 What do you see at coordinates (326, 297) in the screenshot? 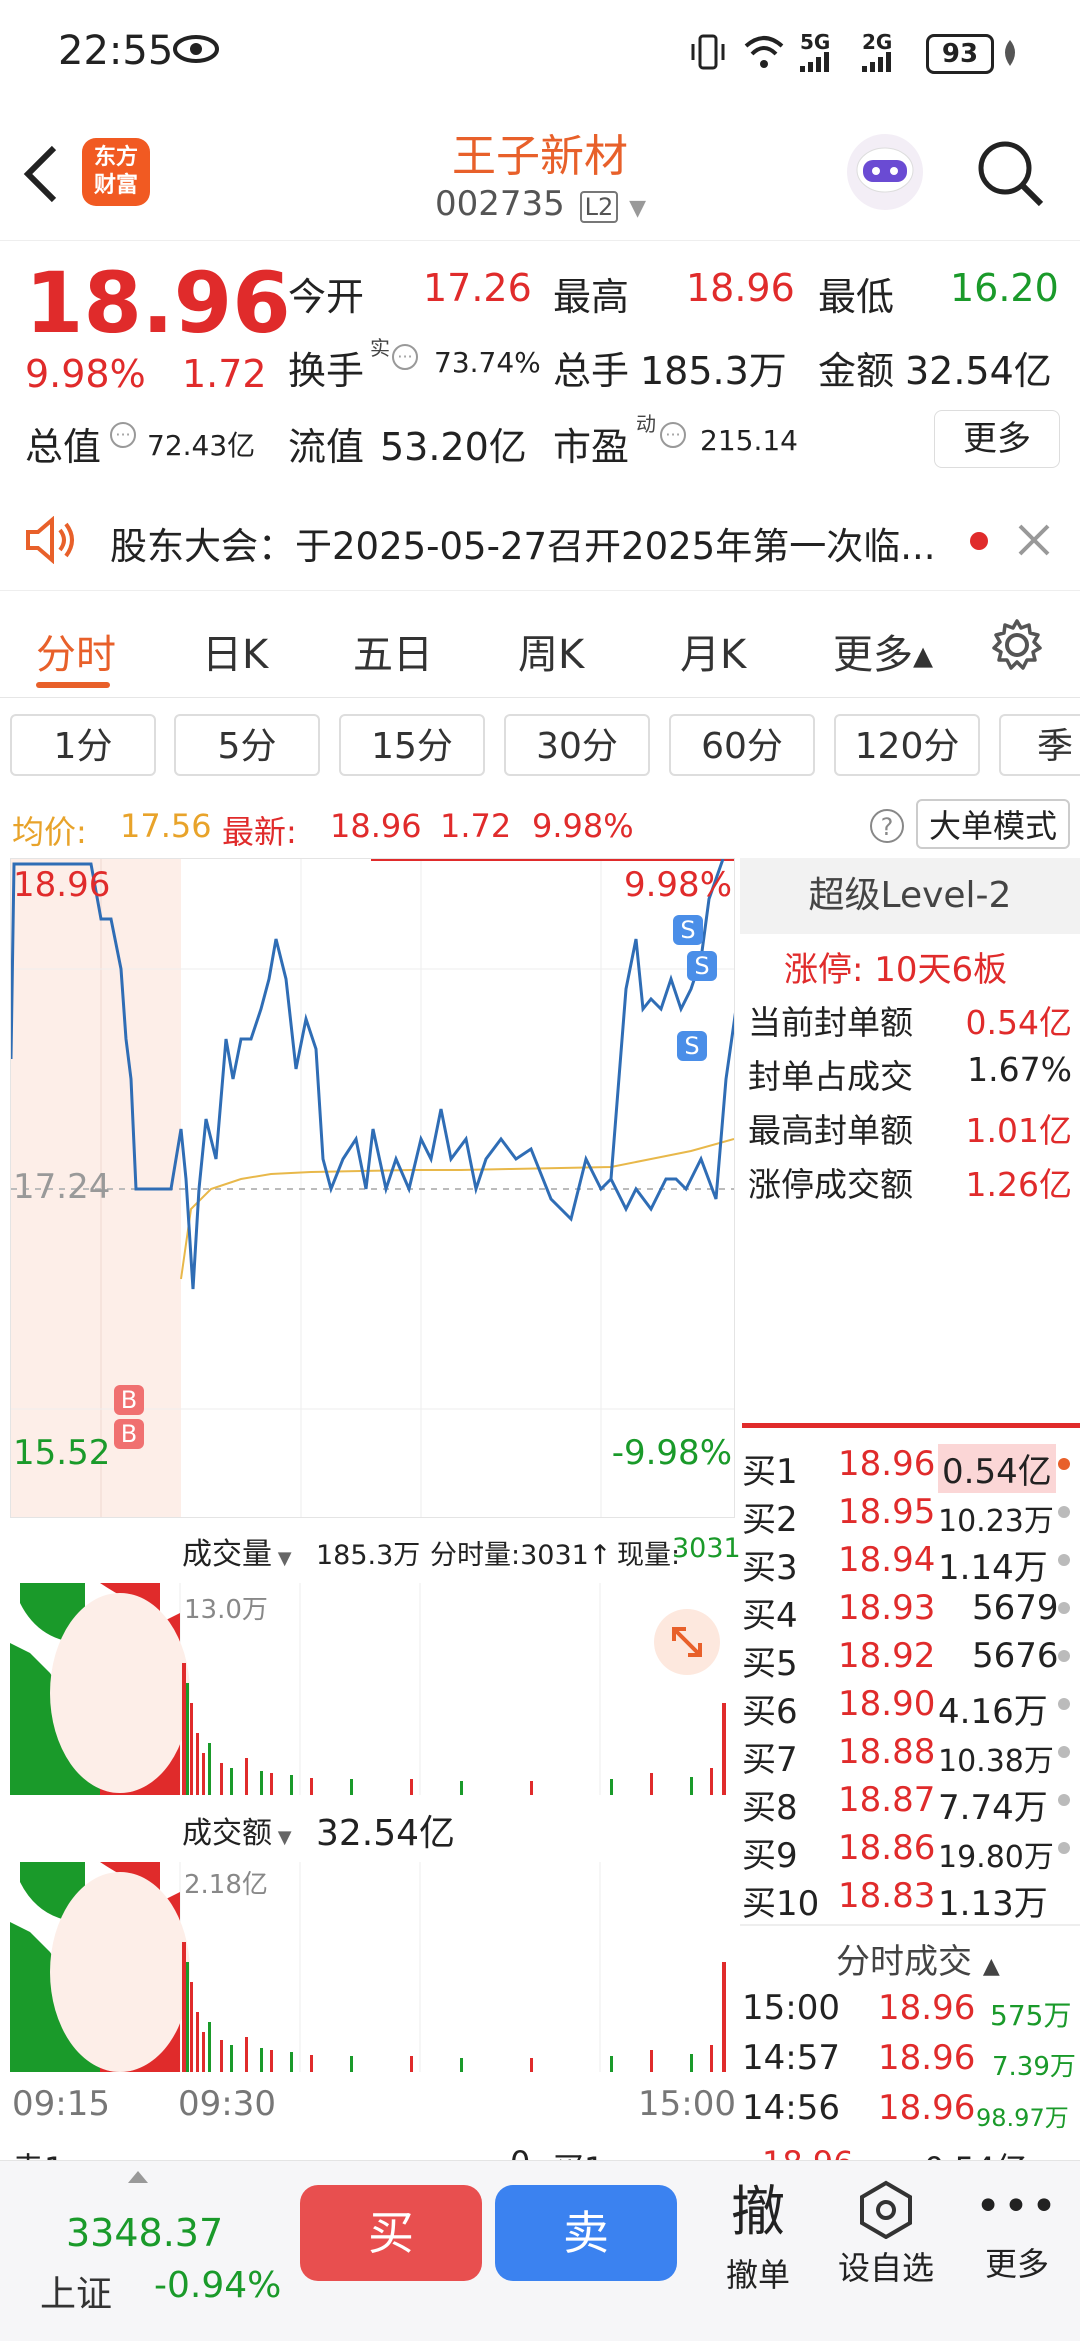
I see `open-label: 今开` at bounding box center [326, 297].